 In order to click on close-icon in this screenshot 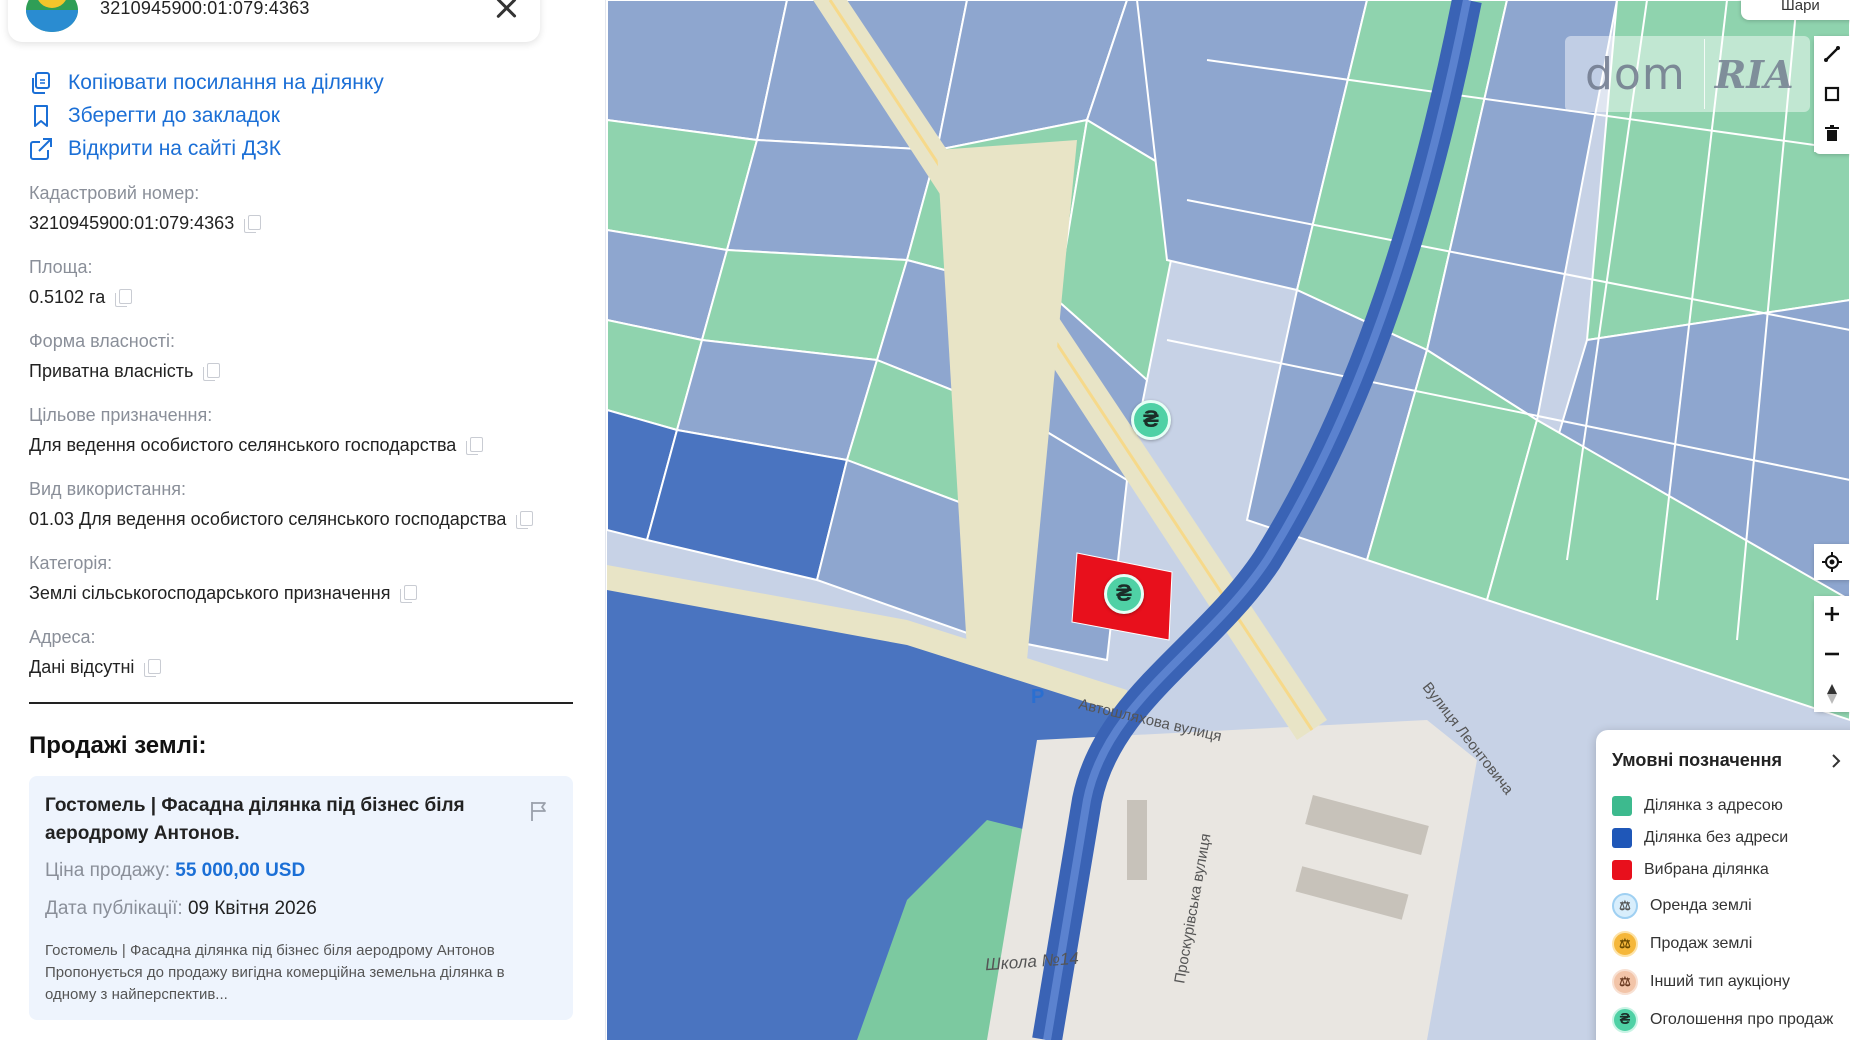, I will do `click(506, 11)`.